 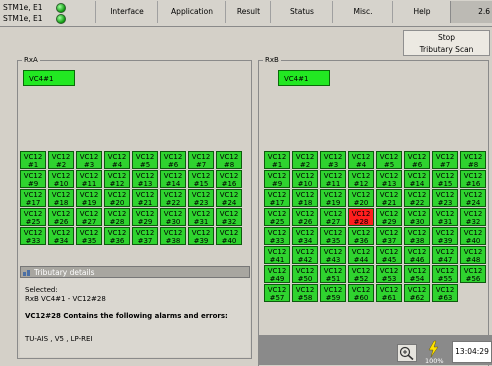 What do you see at coordinates (39, 18) in the screenshot?
I see `port-status-2: STM1e, E1` at bounding box center [39, 18].